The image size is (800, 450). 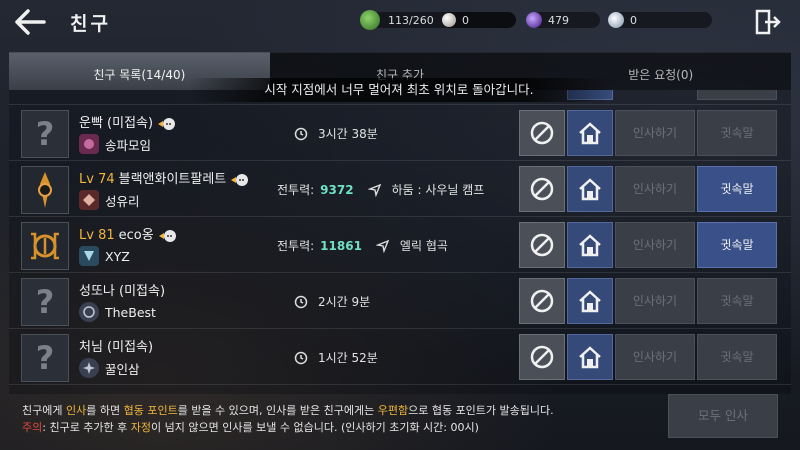 What do you see at coordinates (130, 312) in the screenshot?
I see `guild-name: TheBest` at bounding box center [130, 312].